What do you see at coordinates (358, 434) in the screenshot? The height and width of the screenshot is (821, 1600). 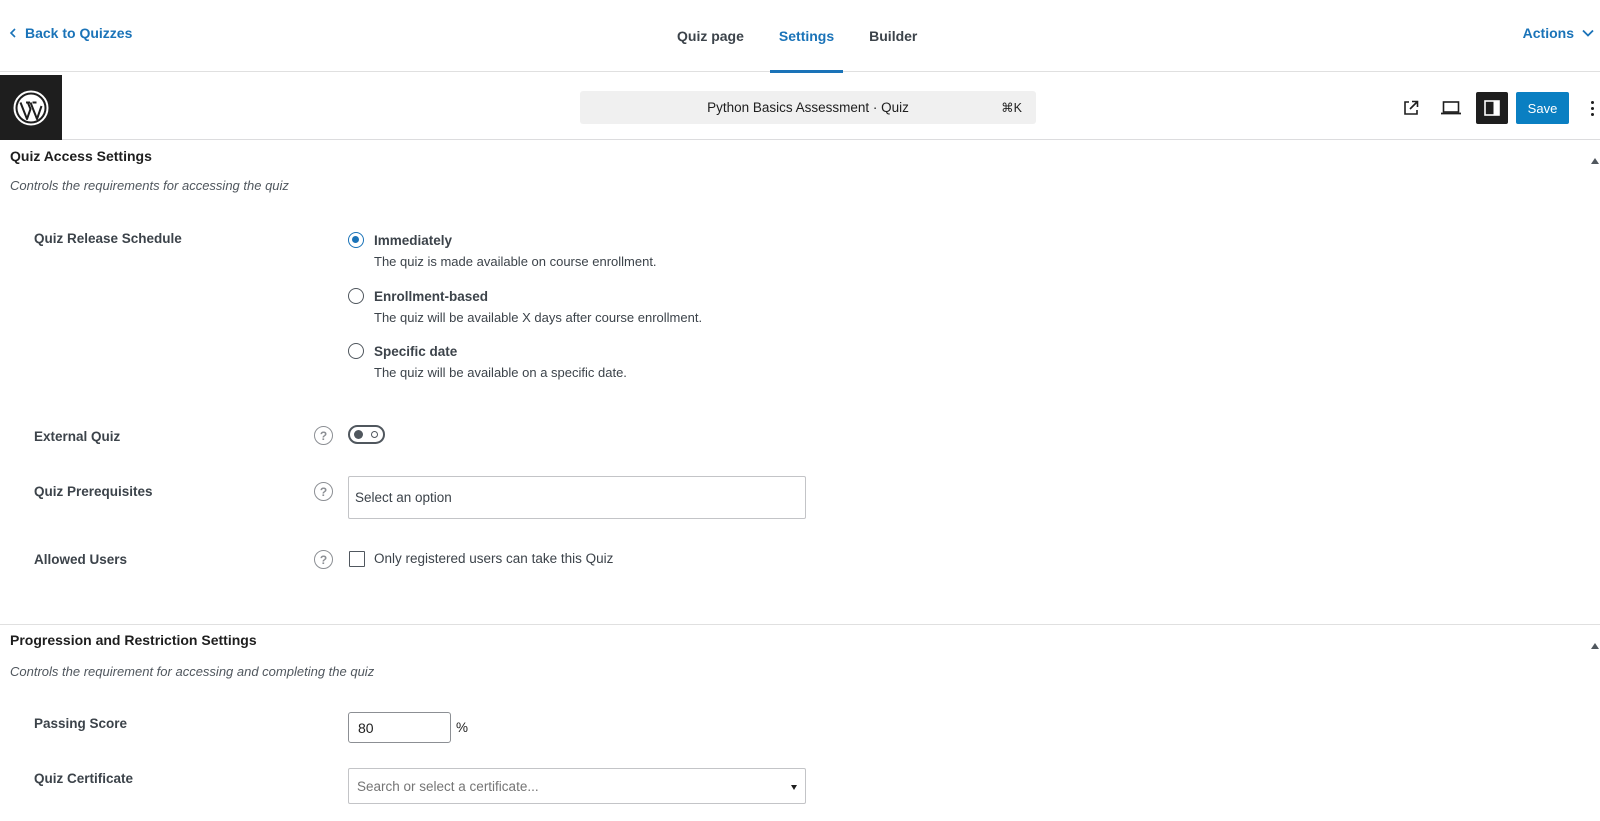 I see `toggle-knob` at bounding box center [358, 434].